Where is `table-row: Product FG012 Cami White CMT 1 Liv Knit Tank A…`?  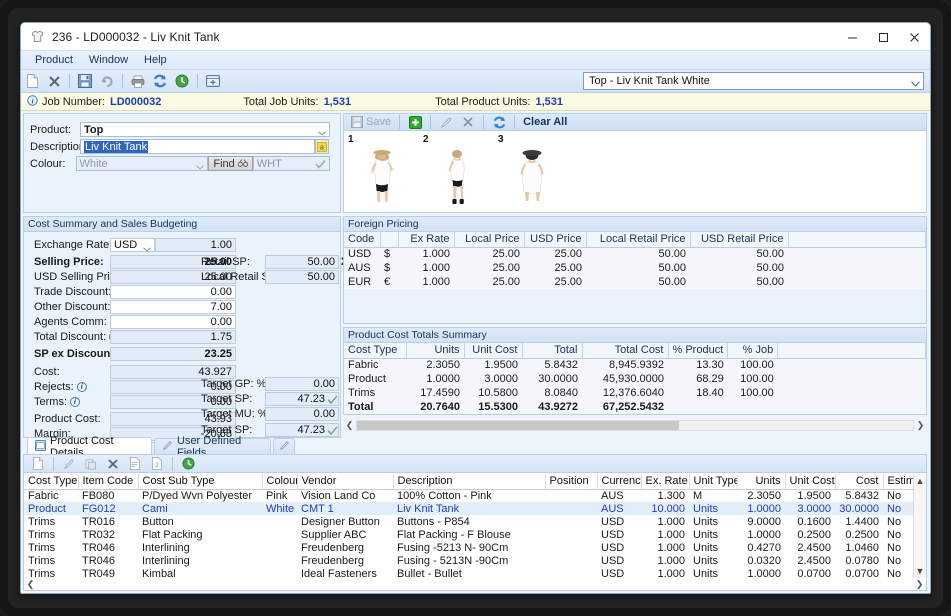
table-row: Product FG012 Cami White CMT 1 Liv Knit Tank A… is located at coordinates (475, 508).